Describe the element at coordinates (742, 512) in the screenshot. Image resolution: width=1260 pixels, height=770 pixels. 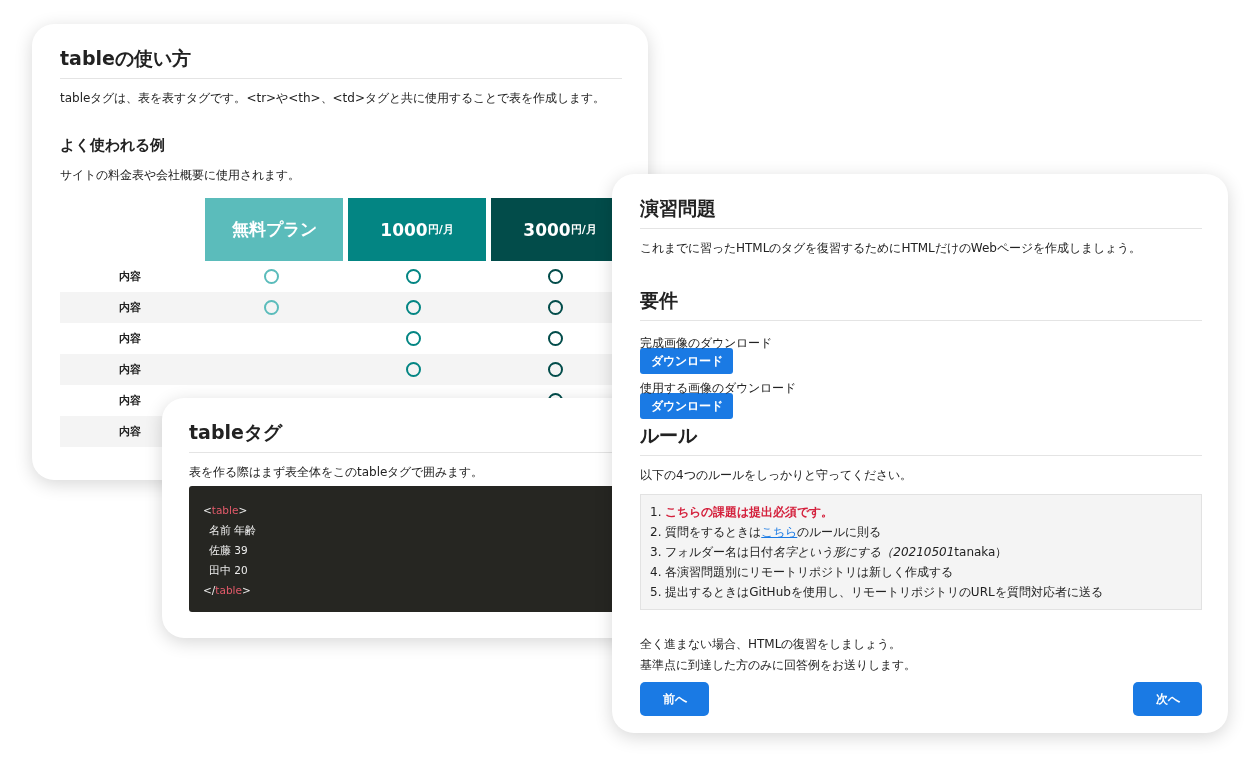
I see `rule-item: 1. こちらの課題は提出必須です。` at that location.